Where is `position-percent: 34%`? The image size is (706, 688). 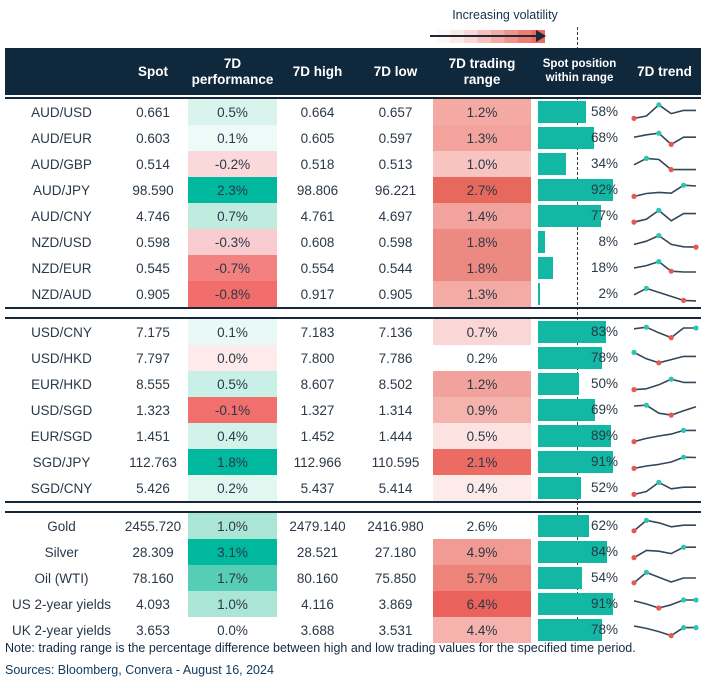 position-percent: 34% is located at coordinates (604, 163).